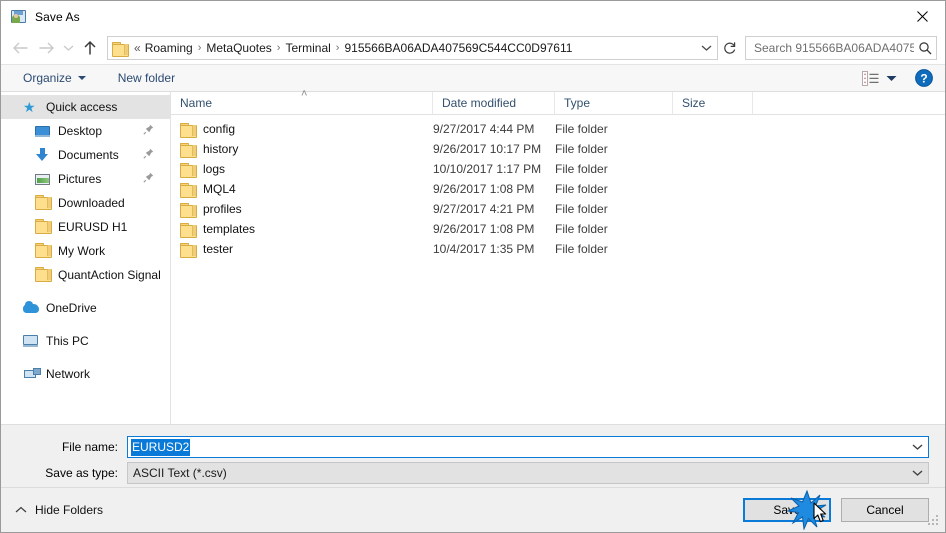  What do you see at coordinates (494, 103) in the screenshot?
I see `column-header-date-modified: Date modified` at bounding box center [494, 103].